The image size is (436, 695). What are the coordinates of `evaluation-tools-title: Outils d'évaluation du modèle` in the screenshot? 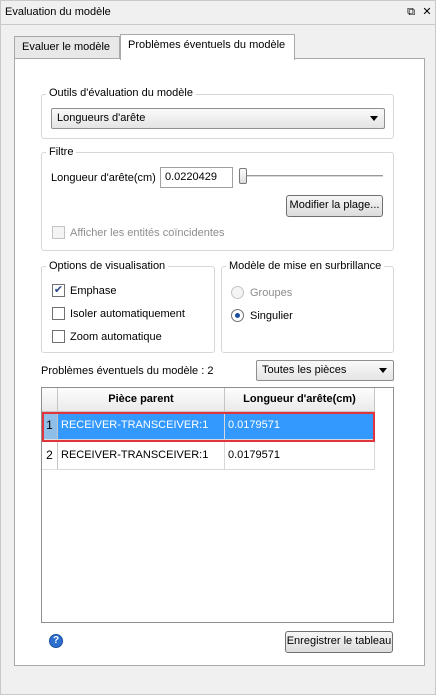 It's located at (121, 93).